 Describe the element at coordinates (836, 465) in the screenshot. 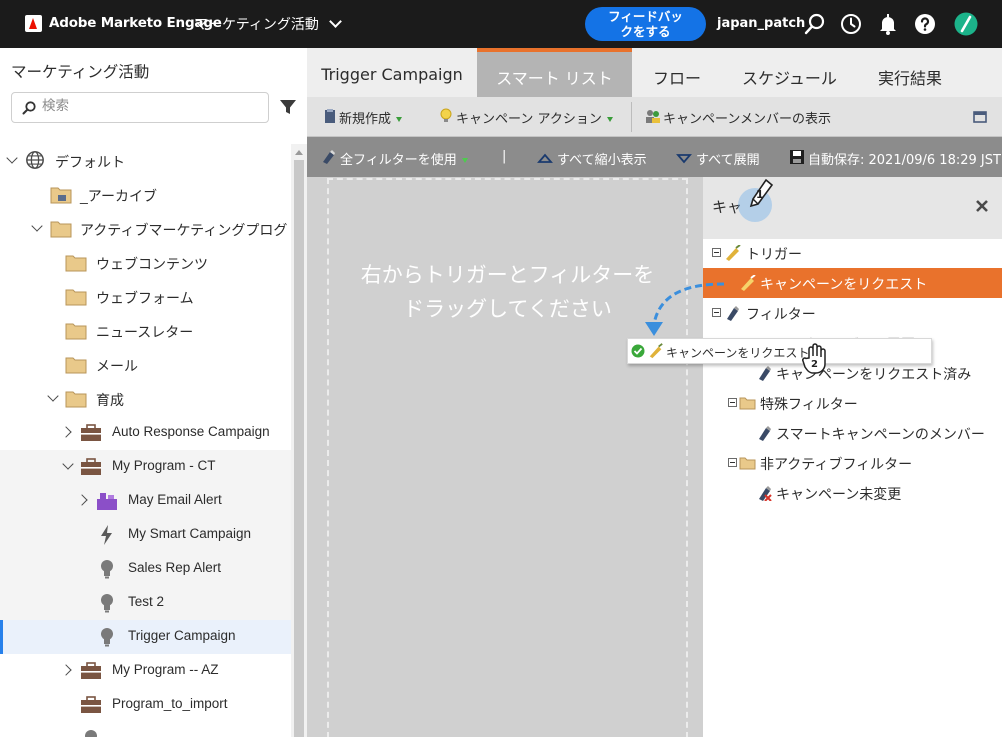

I see `palette-item-label: 非アクティブフィルター` at that location.